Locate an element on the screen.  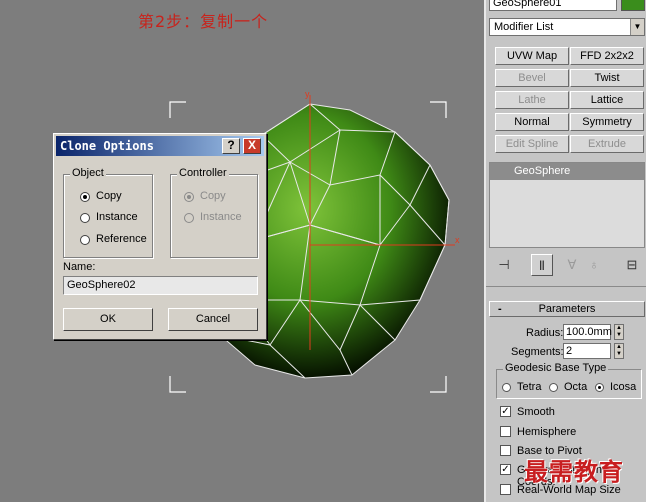
radius-spinner: ▲ ▼ is located at coordinates (619, 332).